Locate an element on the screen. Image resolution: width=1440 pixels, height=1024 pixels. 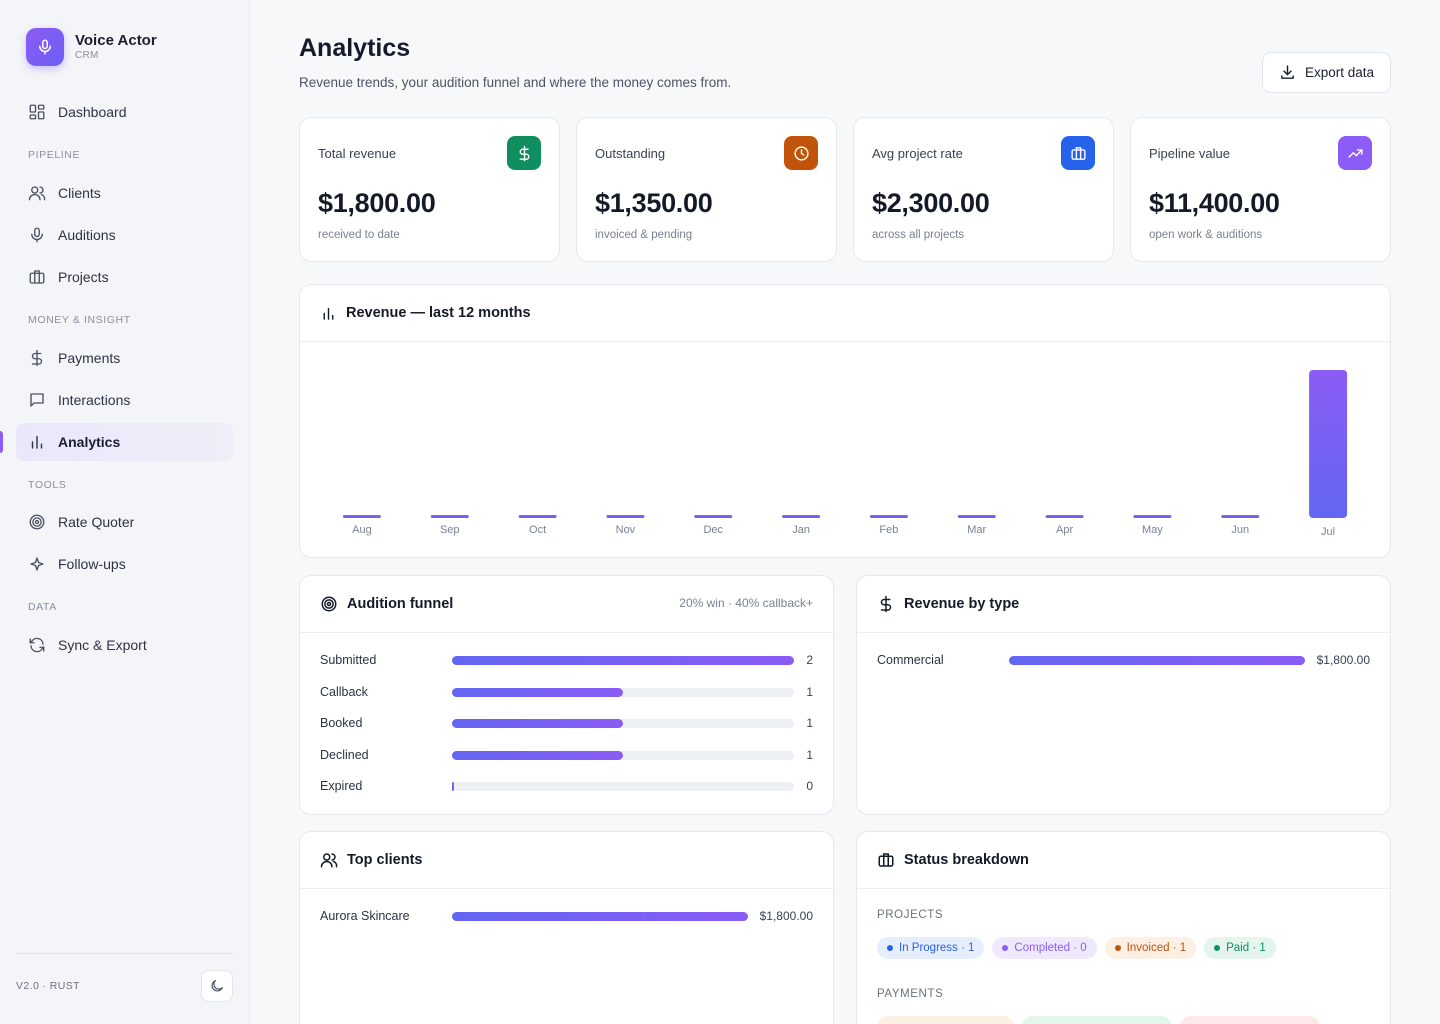
sidebar-item-follow-ups: Follow-ups is located at coordinates (124, 564).